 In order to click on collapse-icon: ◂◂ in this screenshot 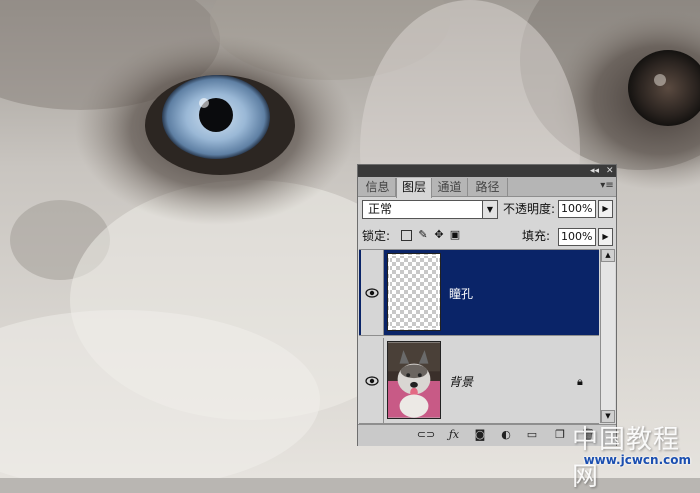, I will do `click(594, 171)`.